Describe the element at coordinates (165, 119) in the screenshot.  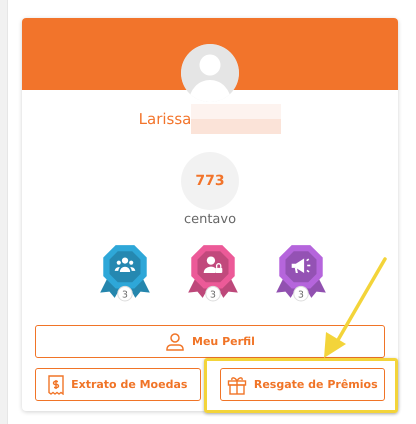
I see `user-name: Larissa` at that location.